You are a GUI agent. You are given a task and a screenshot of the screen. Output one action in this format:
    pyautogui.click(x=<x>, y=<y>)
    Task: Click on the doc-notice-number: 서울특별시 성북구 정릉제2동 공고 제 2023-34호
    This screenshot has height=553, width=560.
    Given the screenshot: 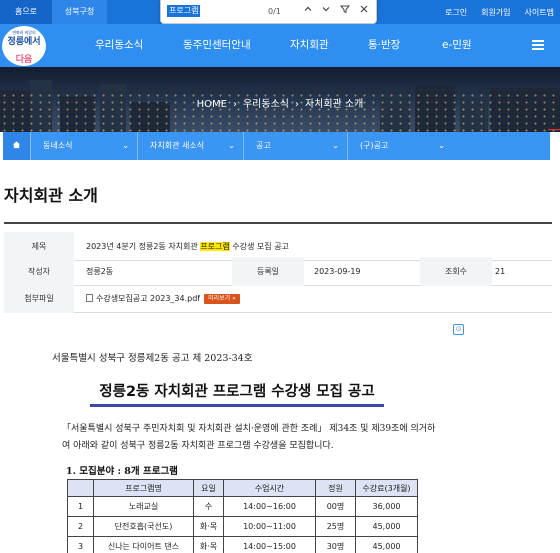 What is the action you would take?
    pyautogui.click(x=152, y=358)
    